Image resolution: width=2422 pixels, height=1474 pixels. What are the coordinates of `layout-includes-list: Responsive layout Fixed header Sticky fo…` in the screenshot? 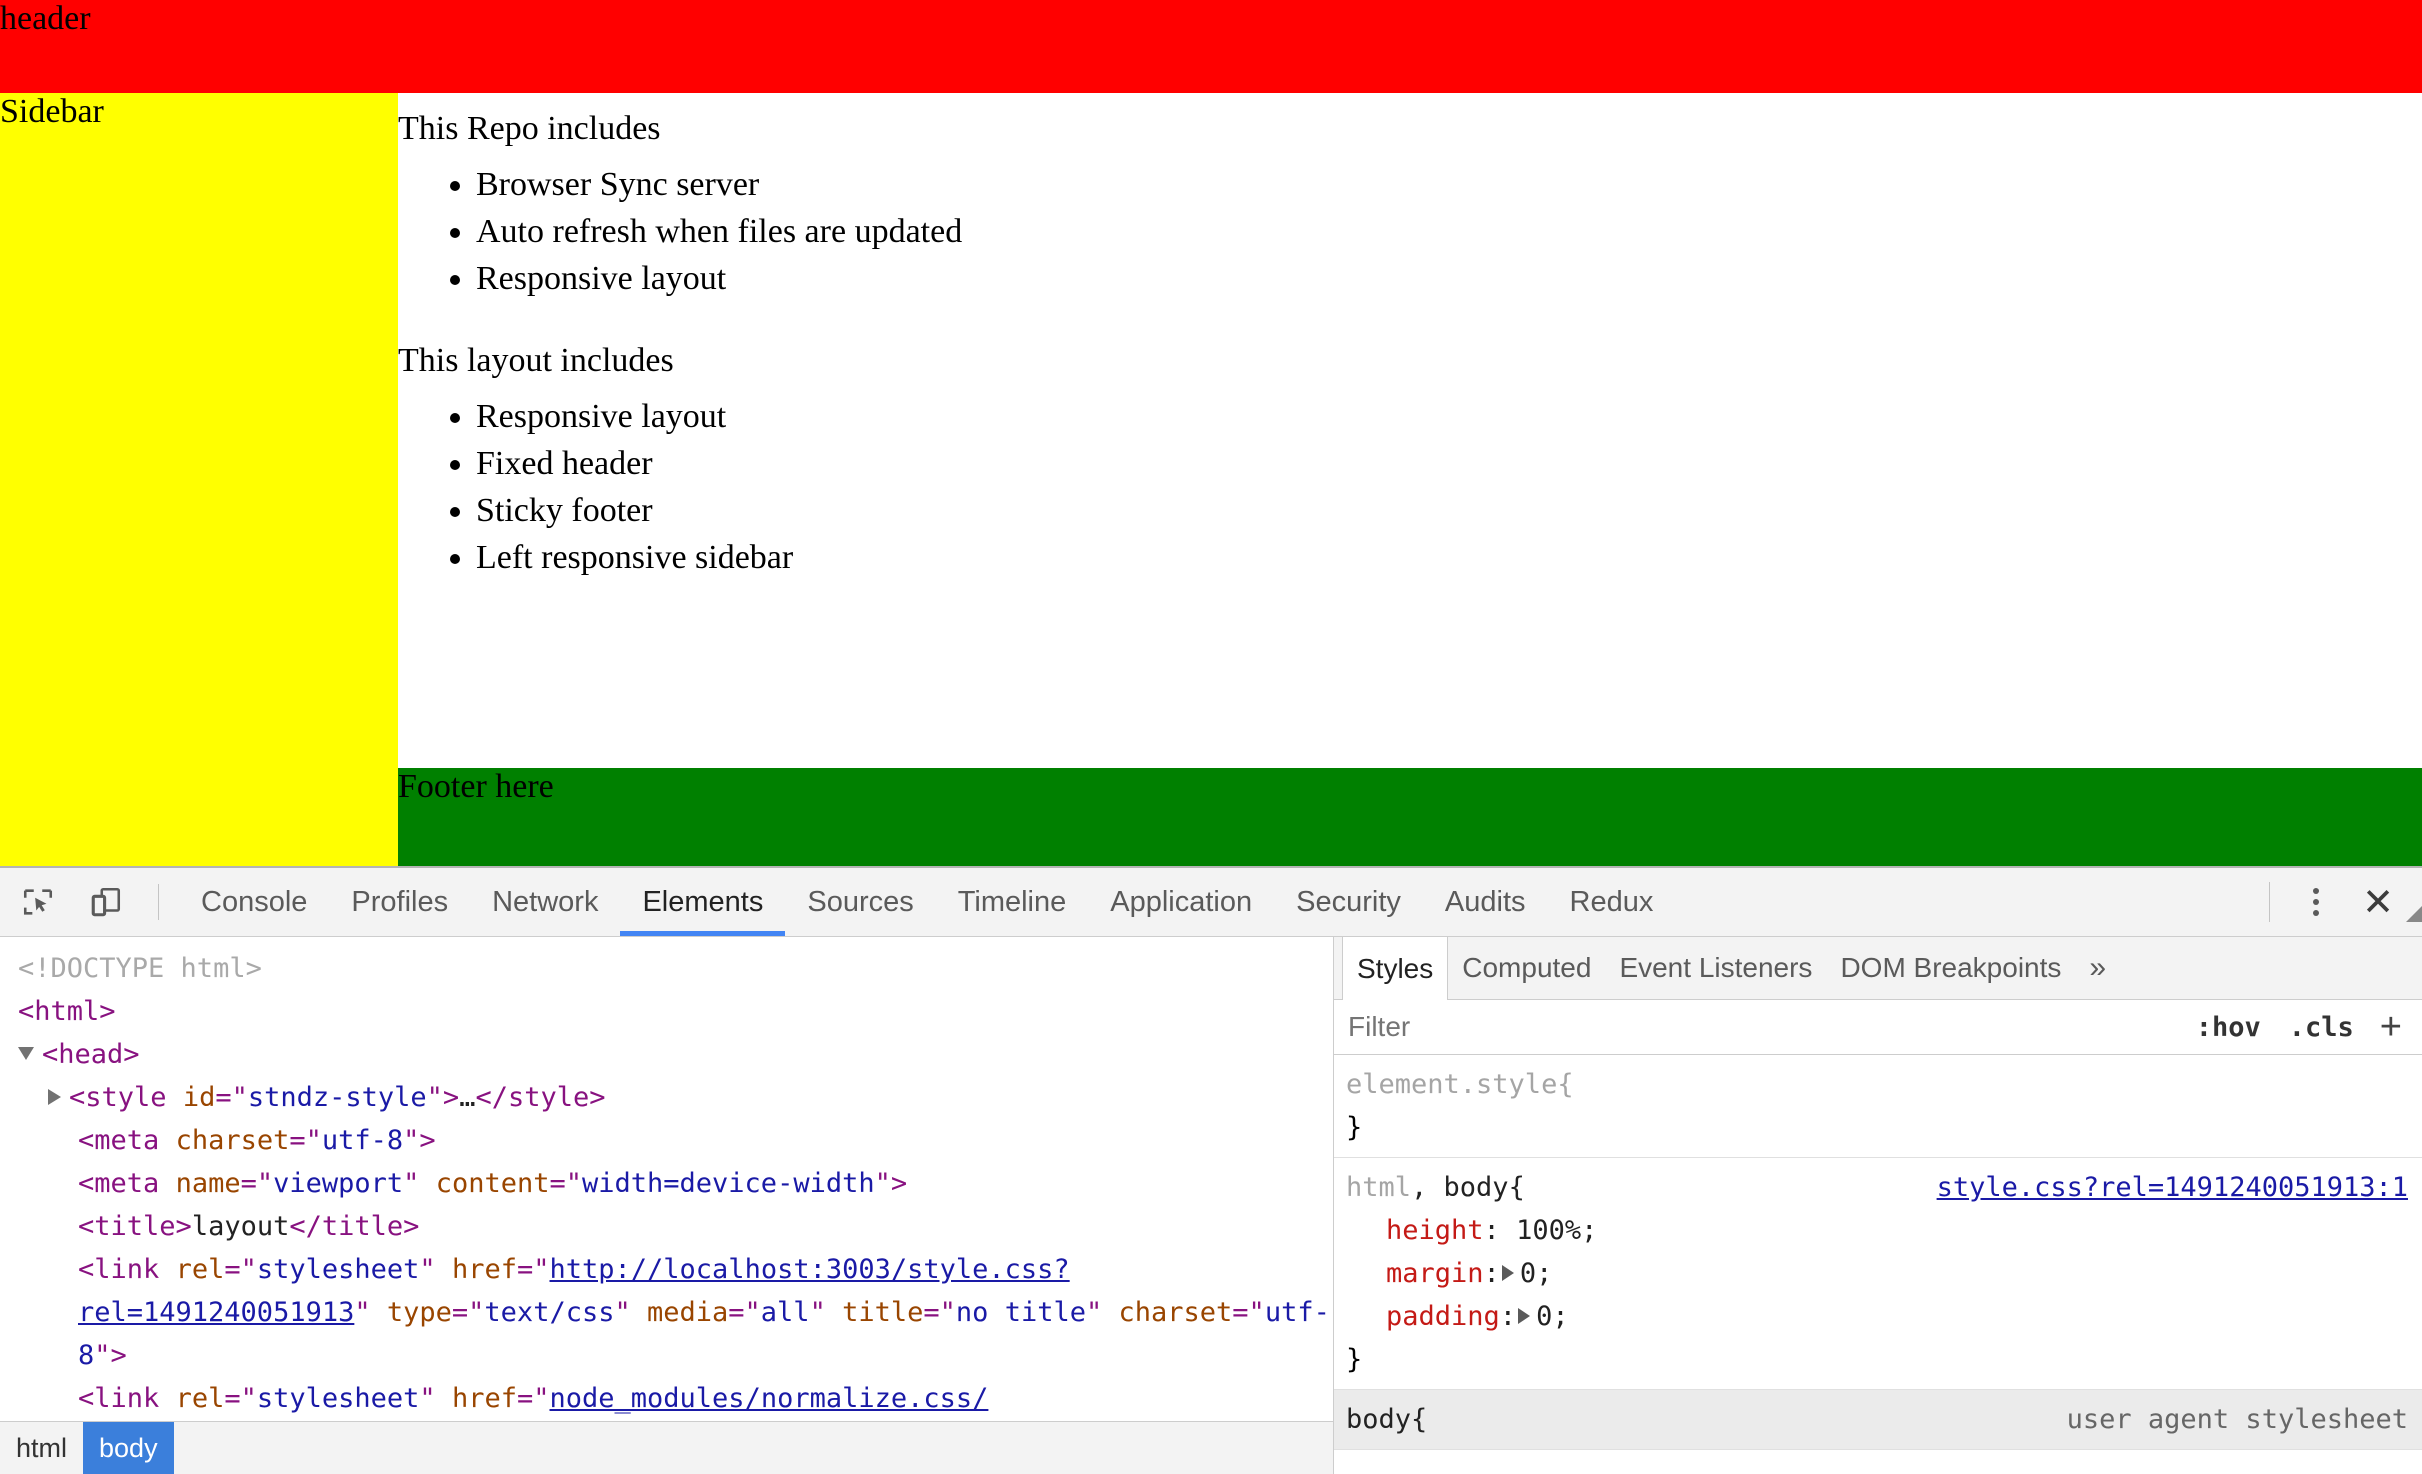 It's located at (1410, 487).